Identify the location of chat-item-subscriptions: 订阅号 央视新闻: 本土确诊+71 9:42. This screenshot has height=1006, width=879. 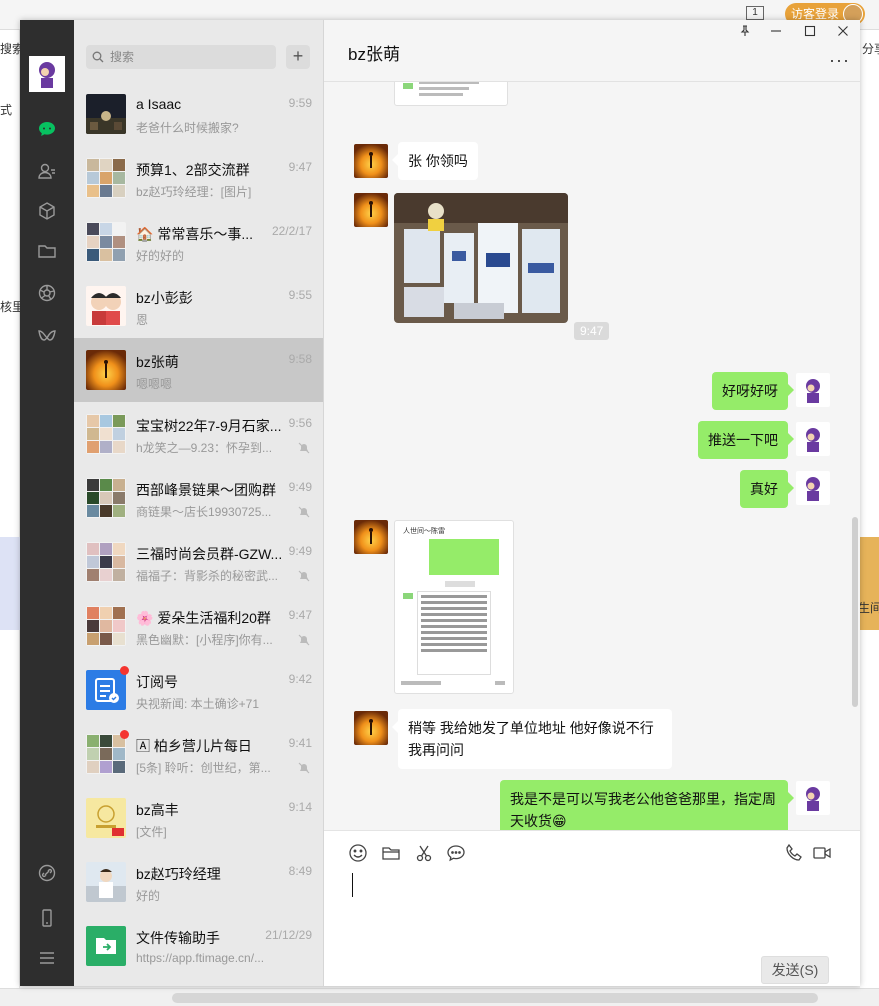
(198, 690).